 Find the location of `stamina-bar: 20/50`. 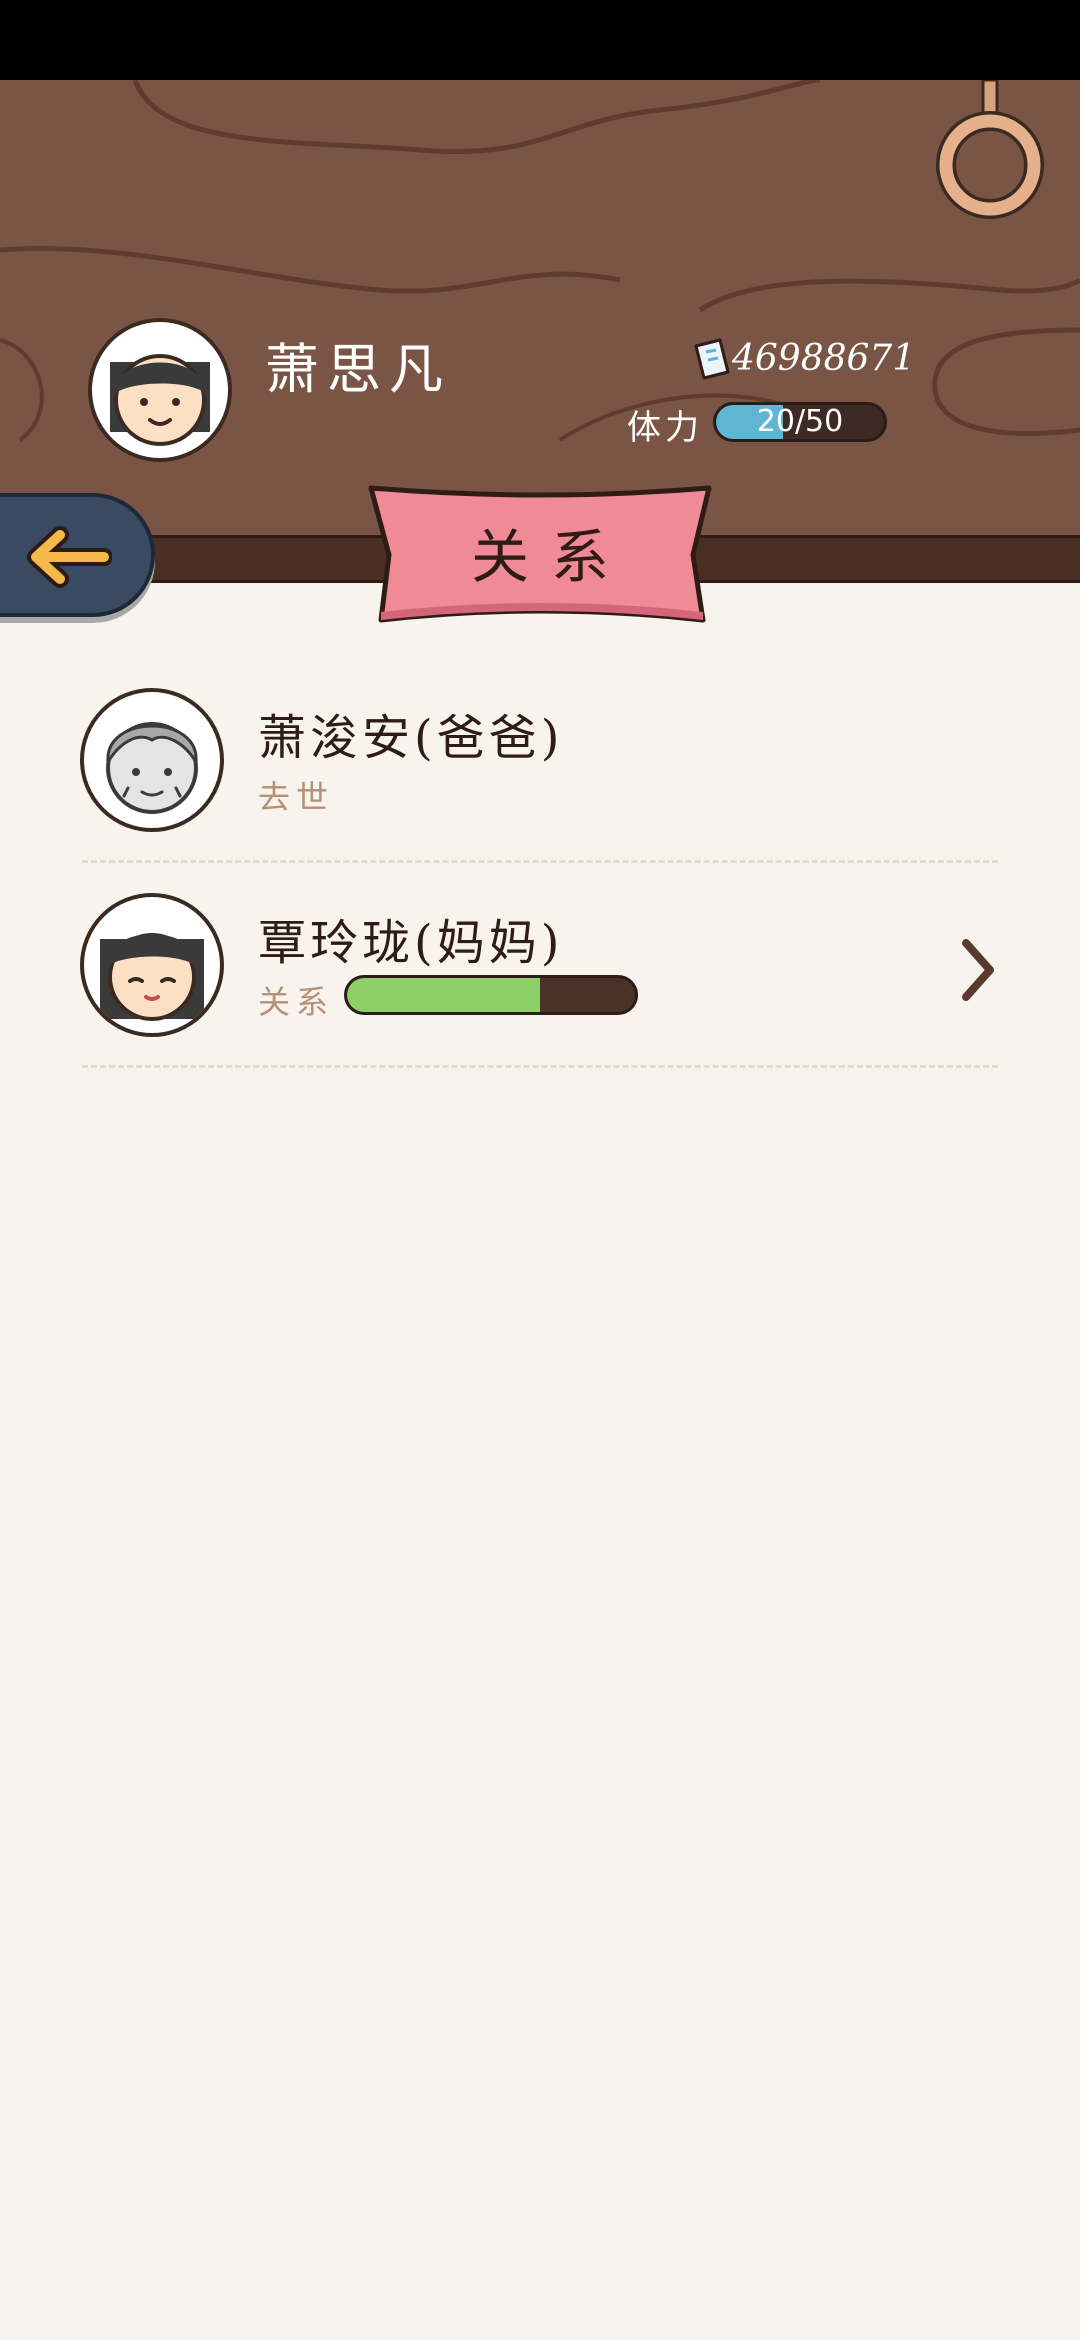

stamina-bar: 20/50 is located at coordinates (800, 422).